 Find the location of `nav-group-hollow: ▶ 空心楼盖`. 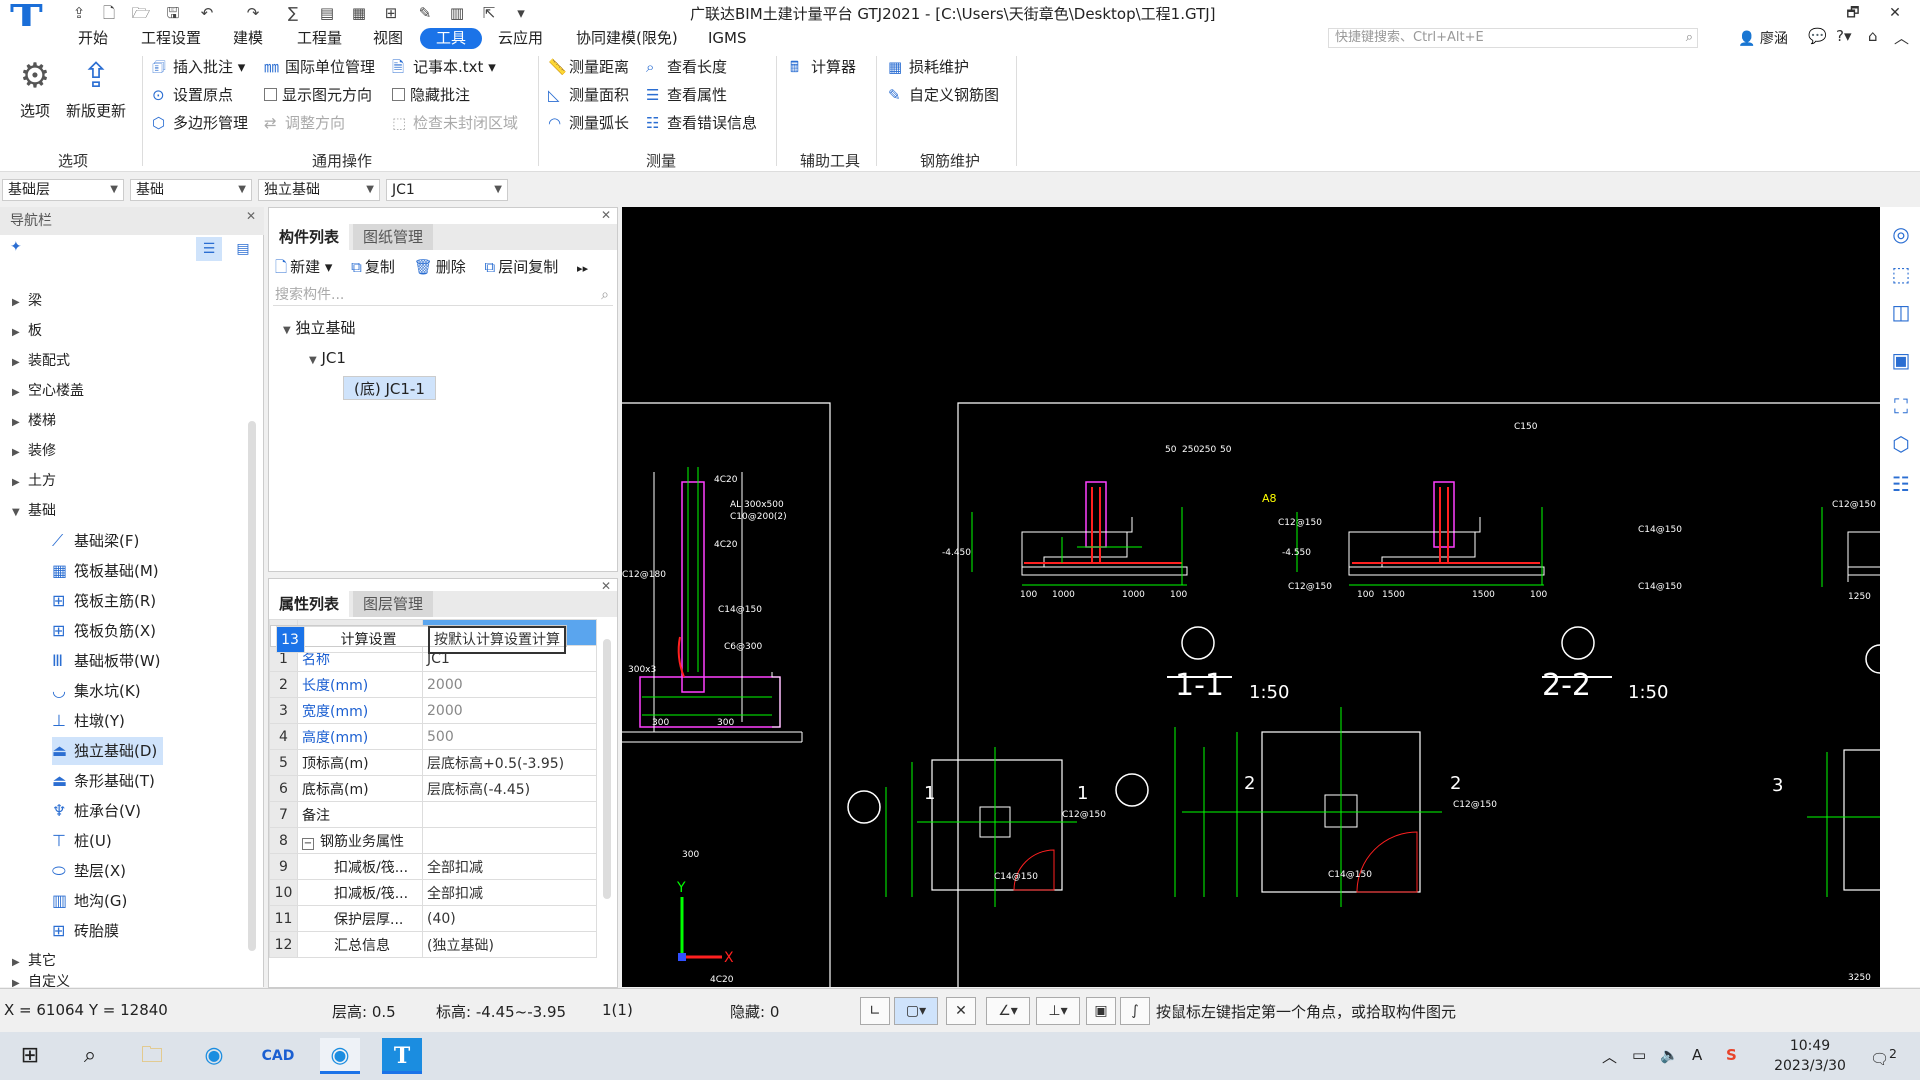

nav-group-hollow: ▶ 空心楼盖 is located at coordinates (42, 391).